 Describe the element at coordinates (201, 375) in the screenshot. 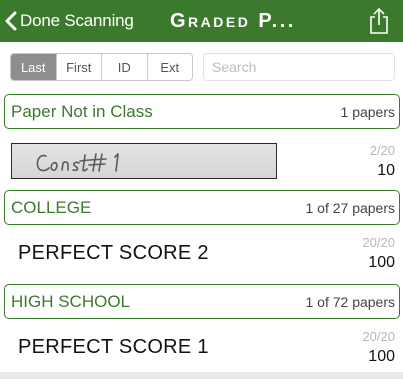

I see `list-footer-divider` at that location.